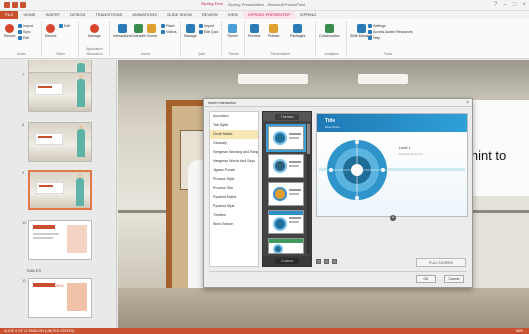 The width and height of the screenshot is (529, 334). Describe the element at coordinates (24, 32) in the screenshot. I see `sync-audio-button: Sync` at that location.